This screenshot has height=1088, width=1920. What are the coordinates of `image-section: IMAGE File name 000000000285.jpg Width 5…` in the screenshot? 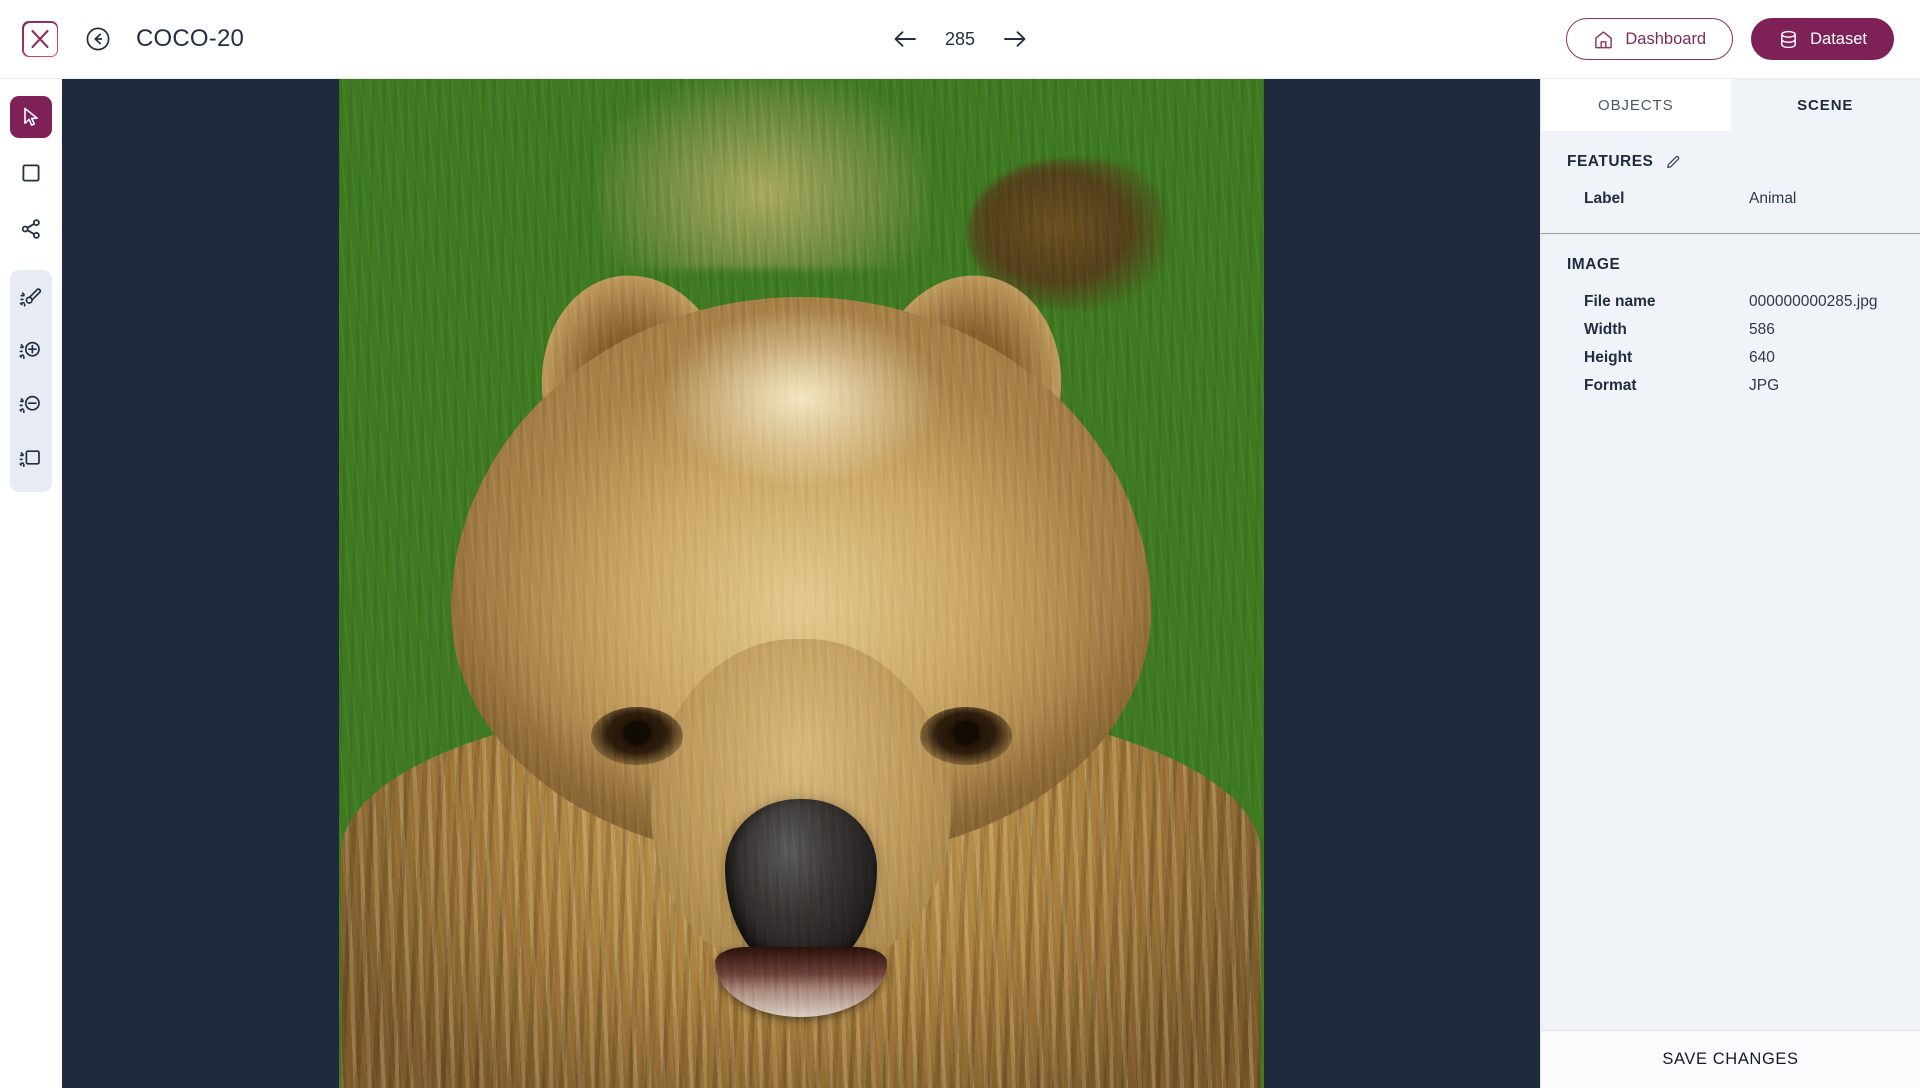 It's located at (1730, 326).